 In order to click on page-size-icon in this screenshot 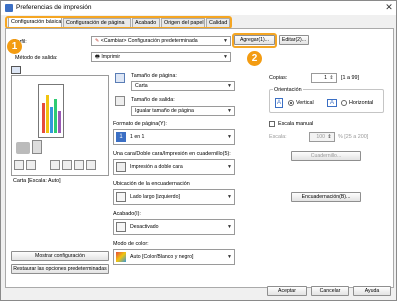, I will do `click(120, 78)`.